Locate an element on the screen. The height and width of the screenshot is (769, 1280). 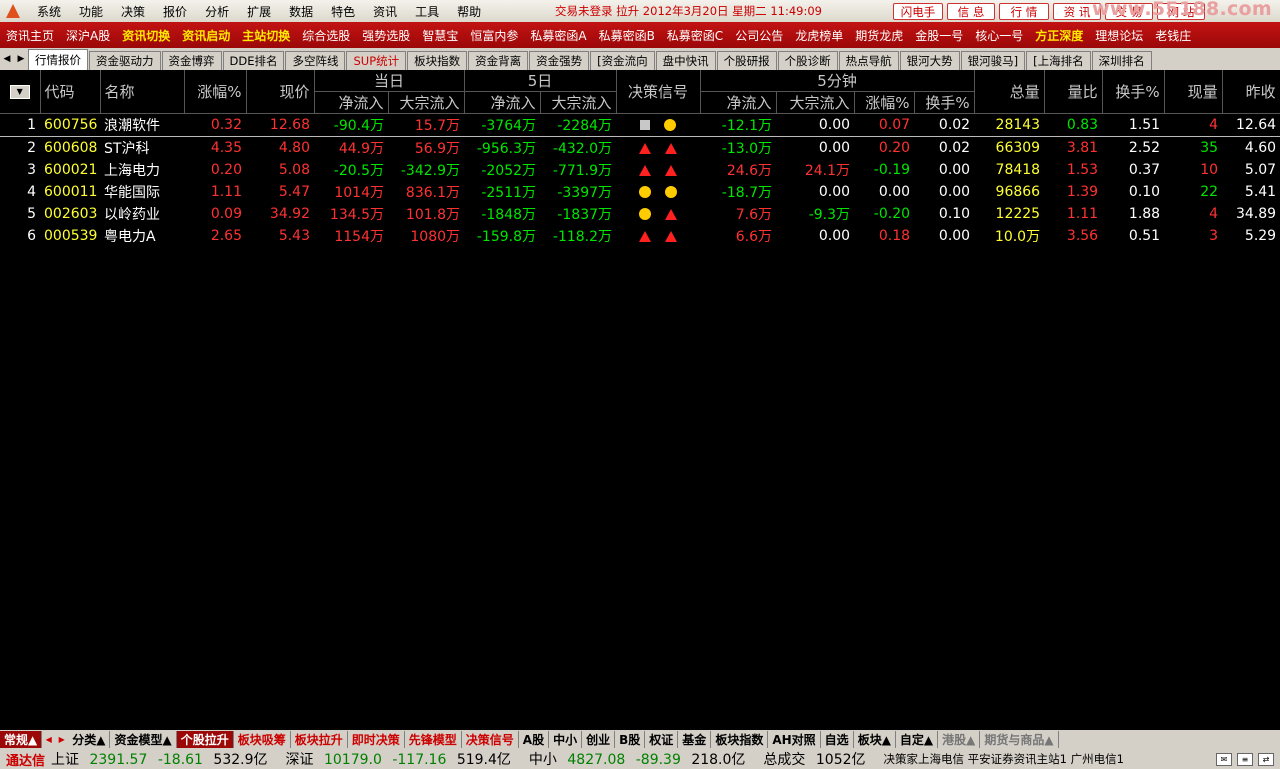
menu-item: 功能 is located at coordinates (91, 11).